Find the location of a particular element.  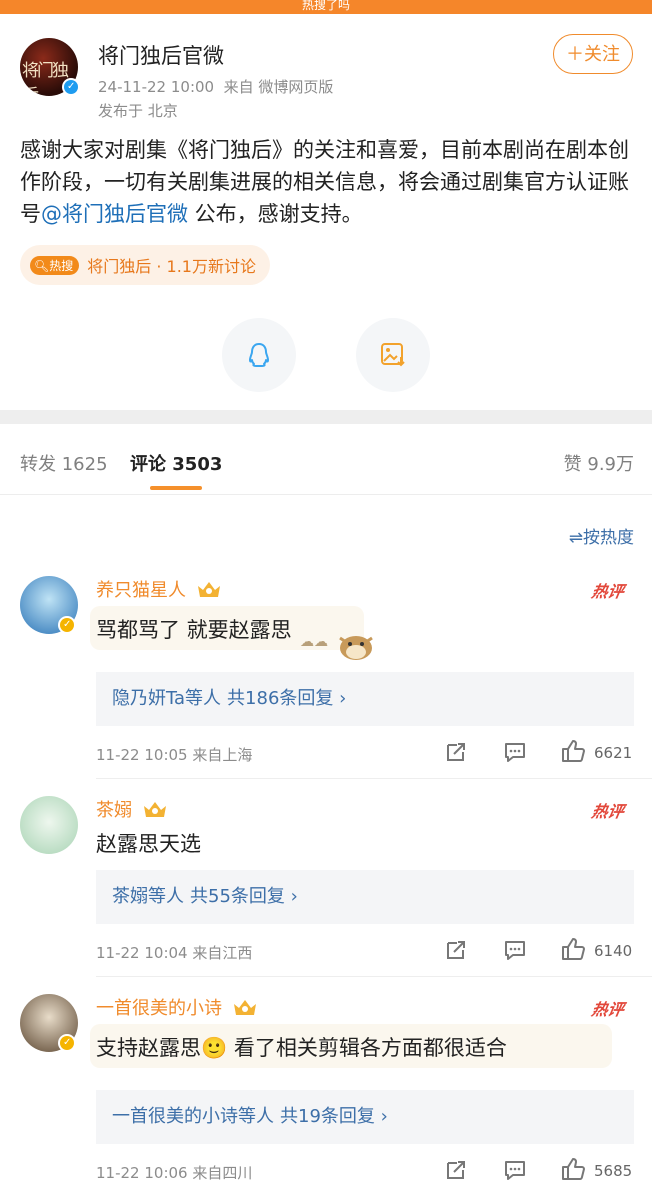

comment-meta: 11-22 10:04 来自江西 is located at coordinates (174, 952).